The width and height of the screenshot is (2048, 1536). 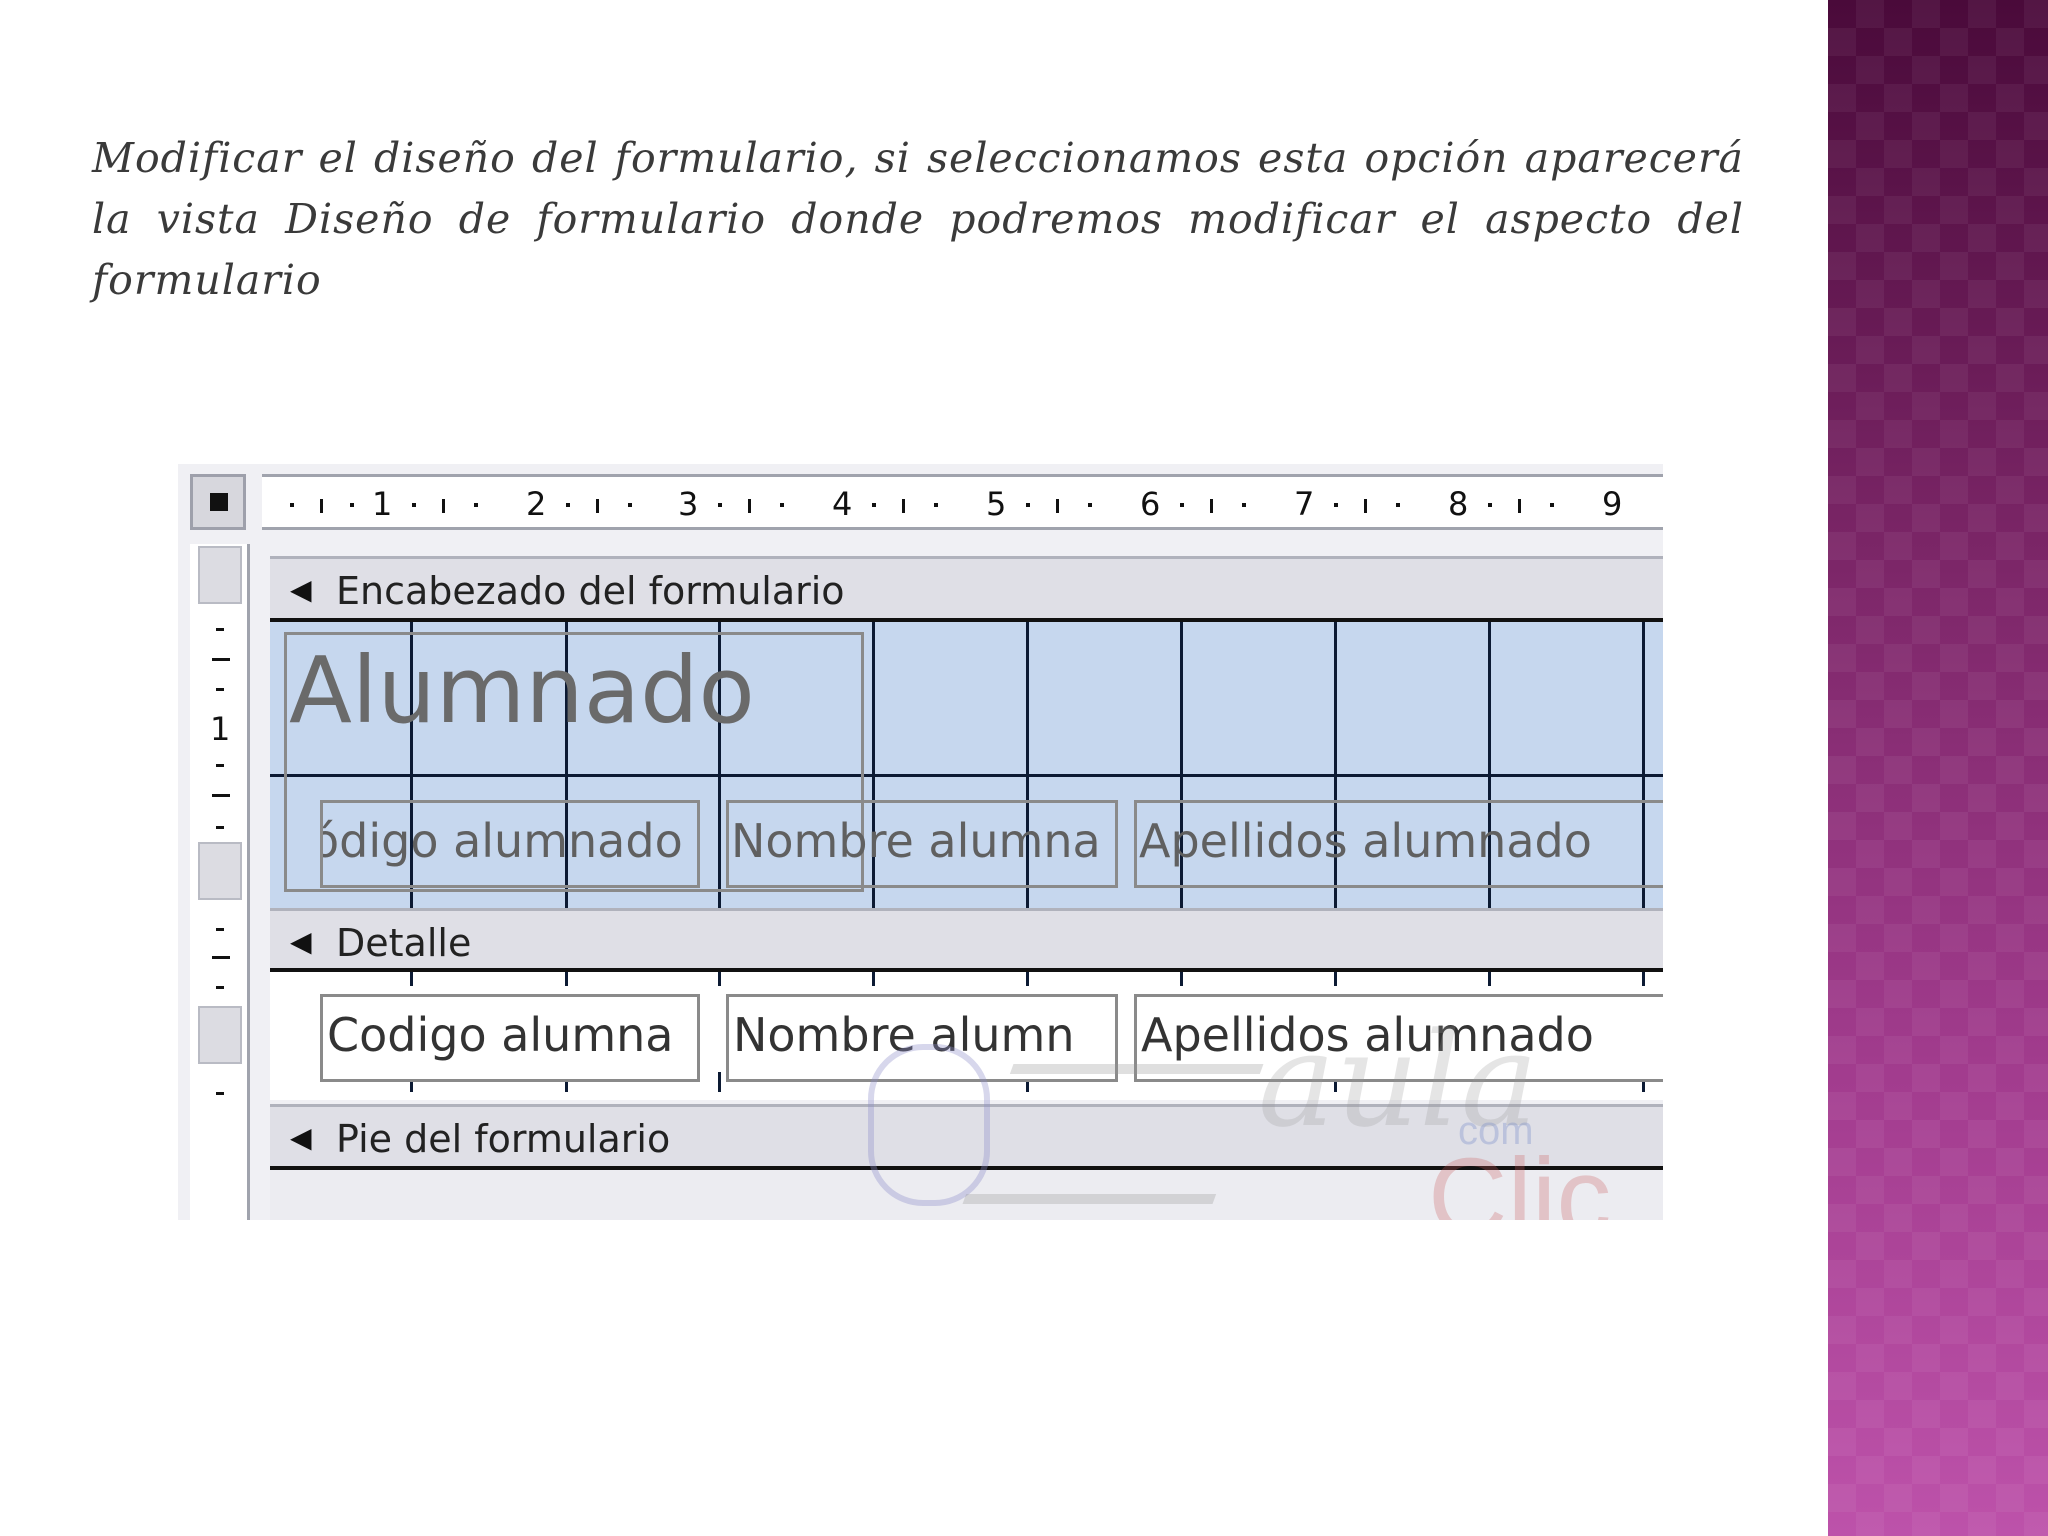 What do you see at coordinates (1150, 504) in the screenshot?
I see `ruler-number: 6` at bounding box center [1150, 504].